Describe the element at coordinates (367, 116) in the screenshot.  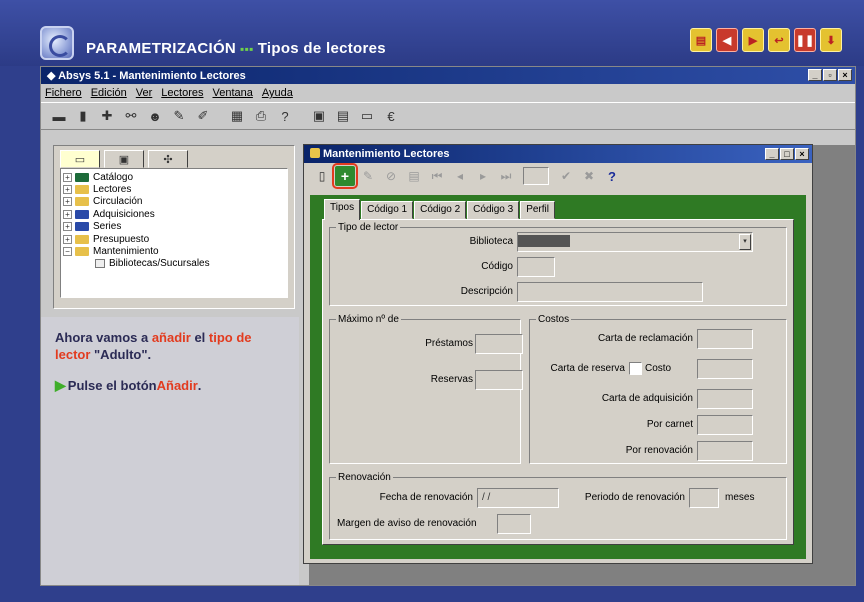
I see `window-icon: ▭` at that location.